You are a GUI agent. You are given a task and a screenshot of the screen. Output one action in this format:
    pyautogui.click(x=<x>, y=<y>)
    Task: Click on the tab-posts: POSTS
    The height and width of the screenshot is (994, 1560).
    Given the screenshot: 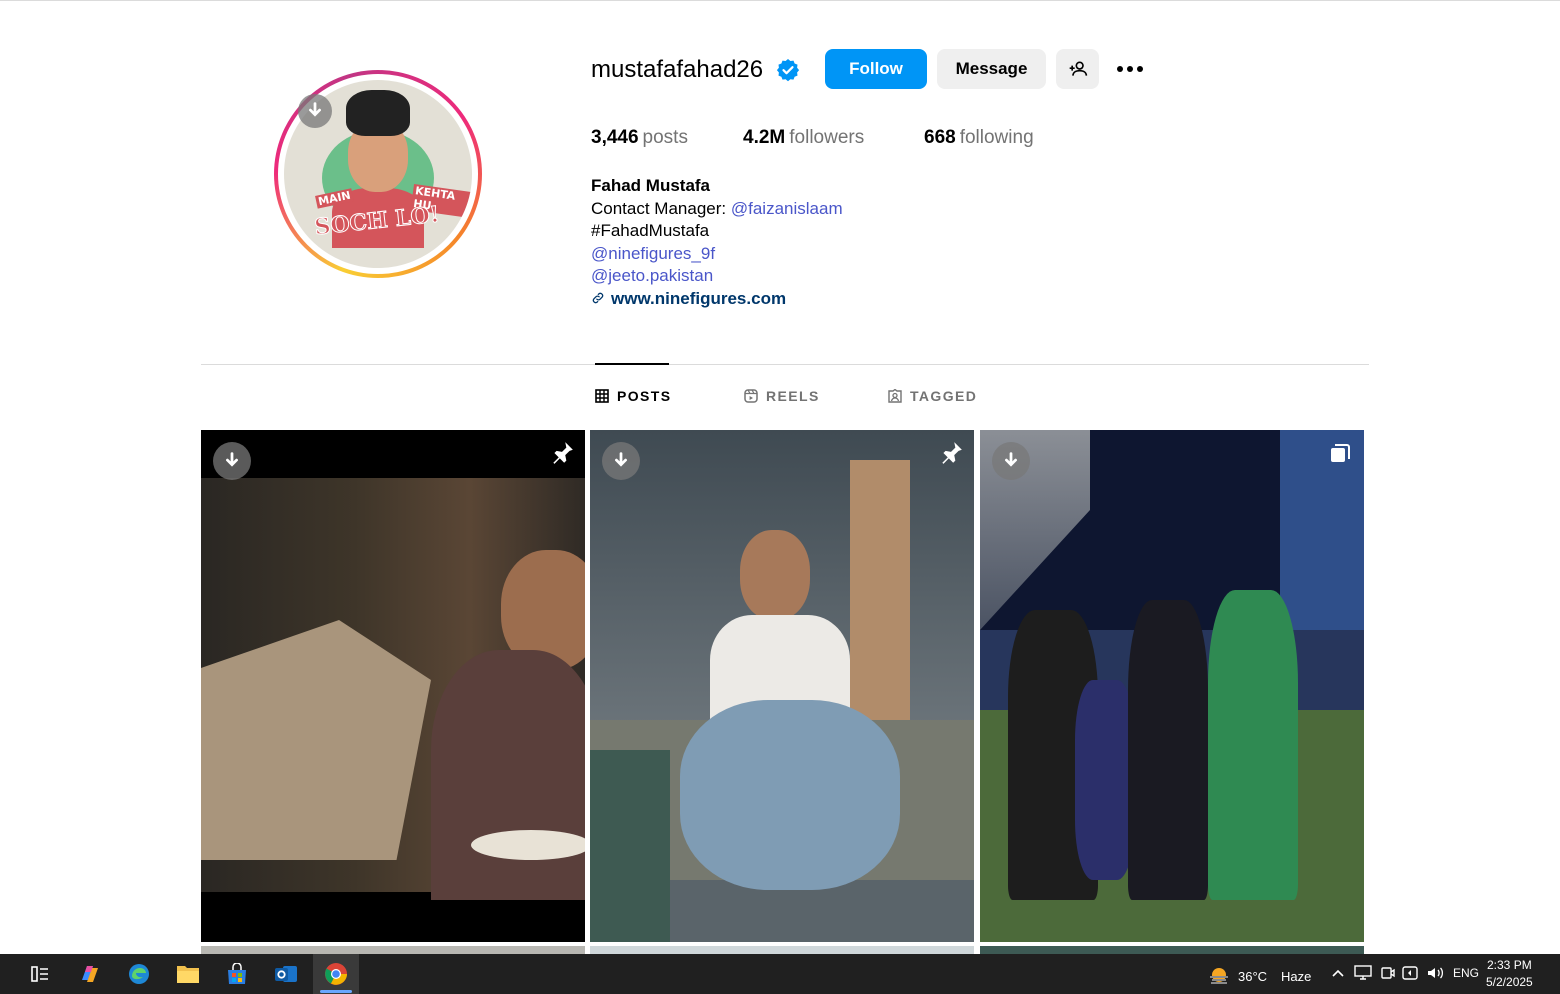 What is the action you would take?
    pyautogui.click(x=633, y=396)
    